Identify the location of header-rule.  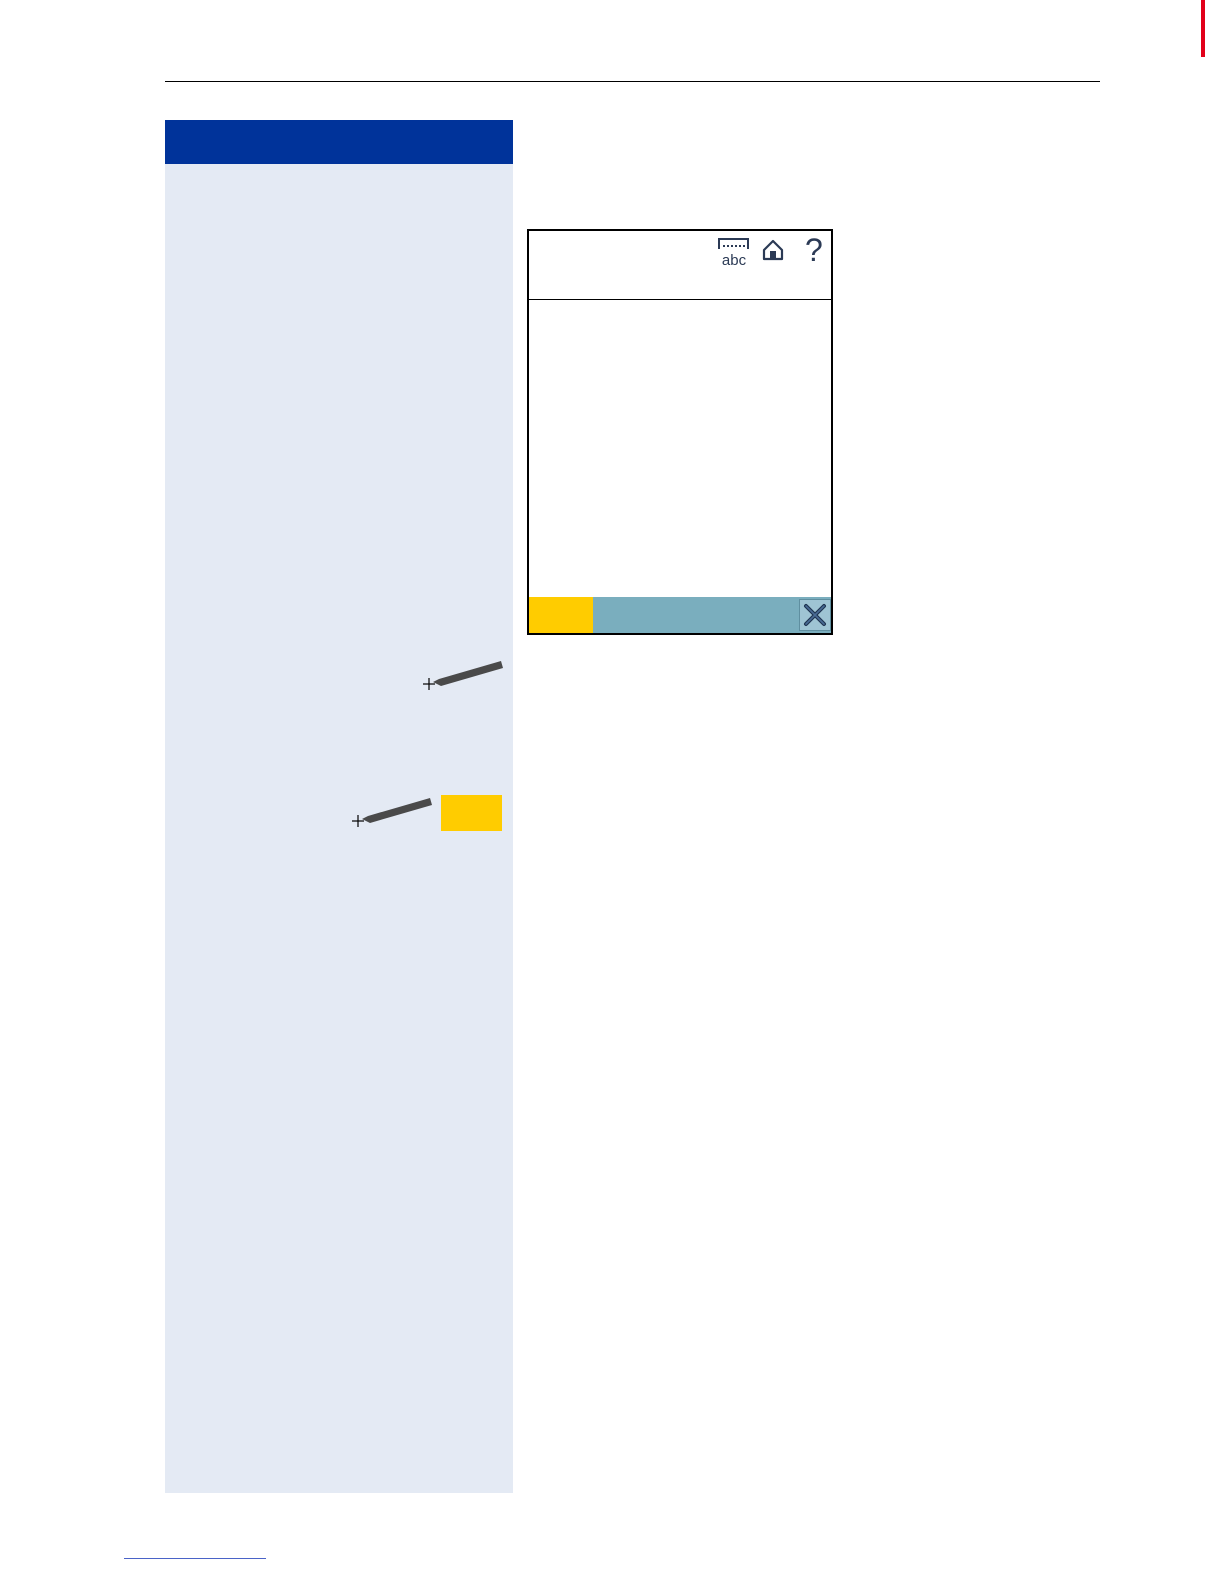
(632, 81).